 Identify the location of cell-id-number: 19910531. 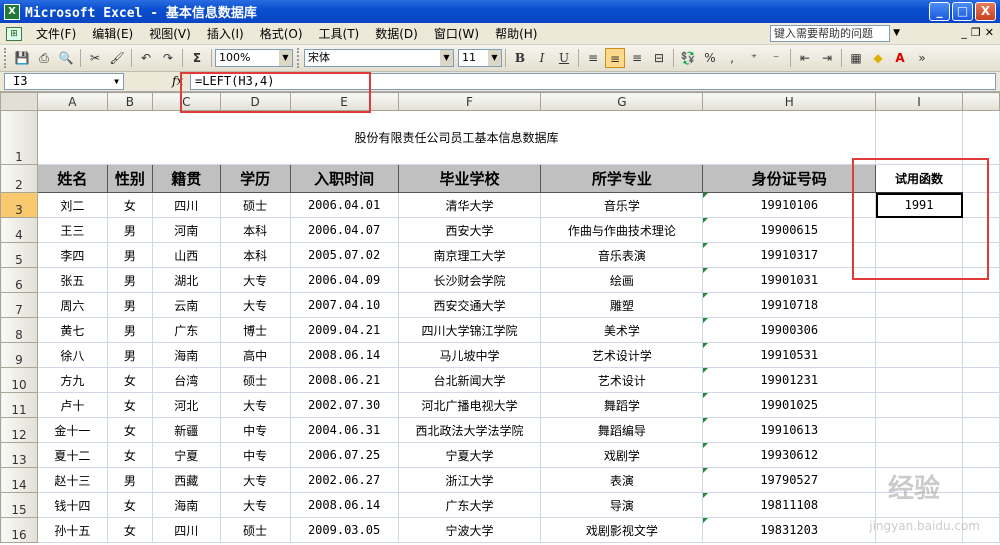
(789, 355).